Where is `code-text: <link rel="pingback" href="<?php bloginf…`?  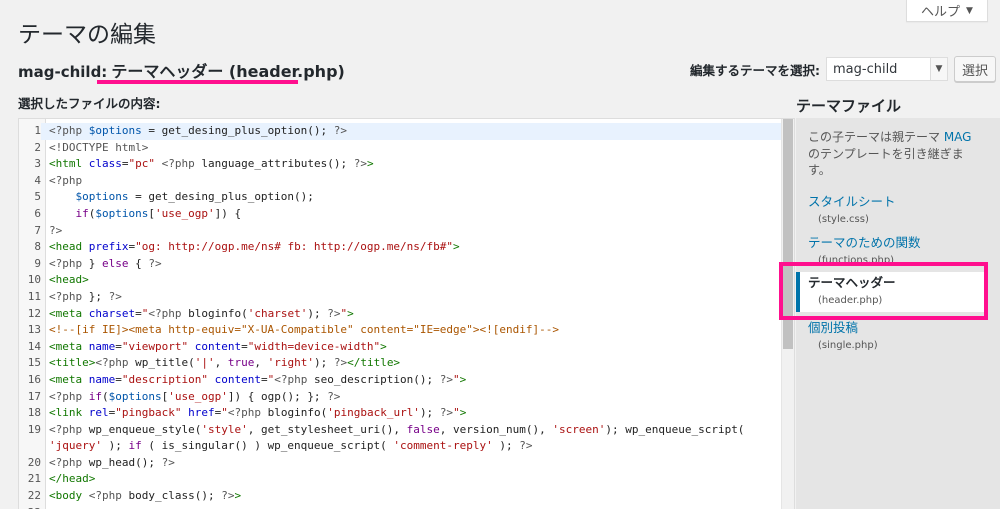
code-text: <link rel="pingback" href="<?php bloginf… is located at coordinates (411, 413).